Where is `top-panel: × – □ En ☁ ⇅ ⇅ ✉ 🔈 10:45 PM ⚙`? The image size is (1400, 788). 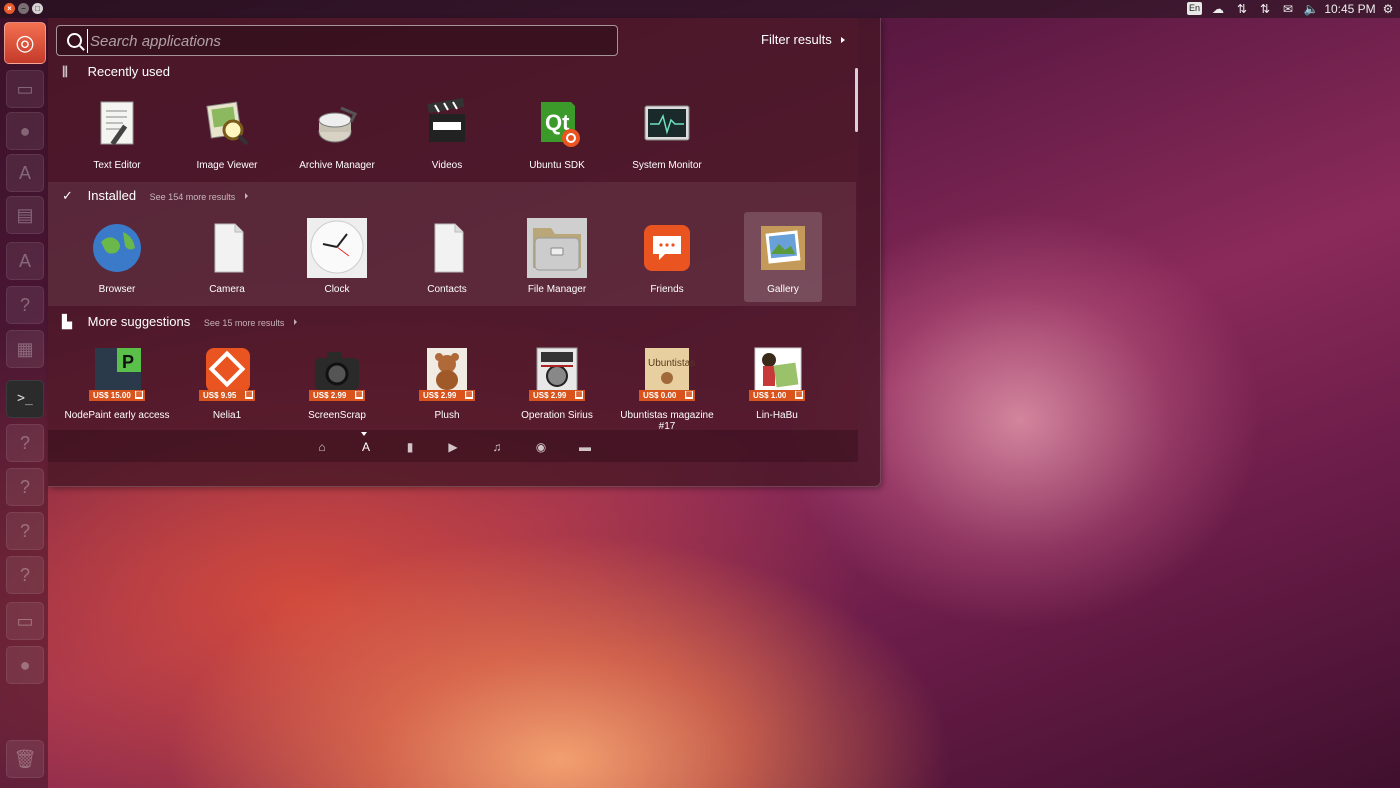 top-panel: × – □ En ☁ ⇅ ⇅ ✉ 🔈 10:45 PM ⚙ is located at coordinates (700, 9).